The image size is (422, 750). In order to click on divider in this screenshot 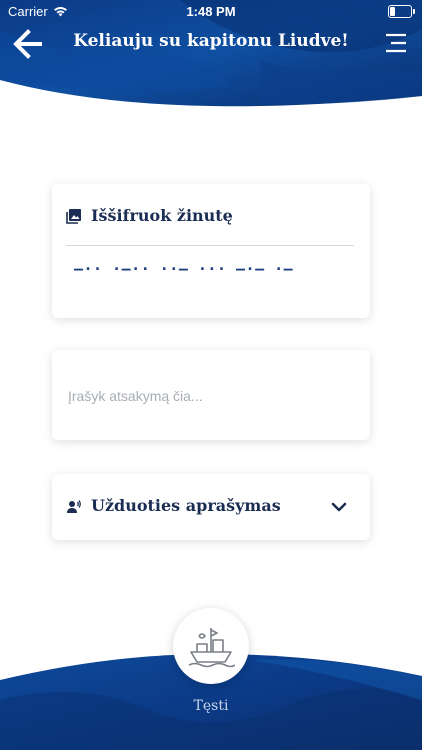, I will do `click(210, 245)`.